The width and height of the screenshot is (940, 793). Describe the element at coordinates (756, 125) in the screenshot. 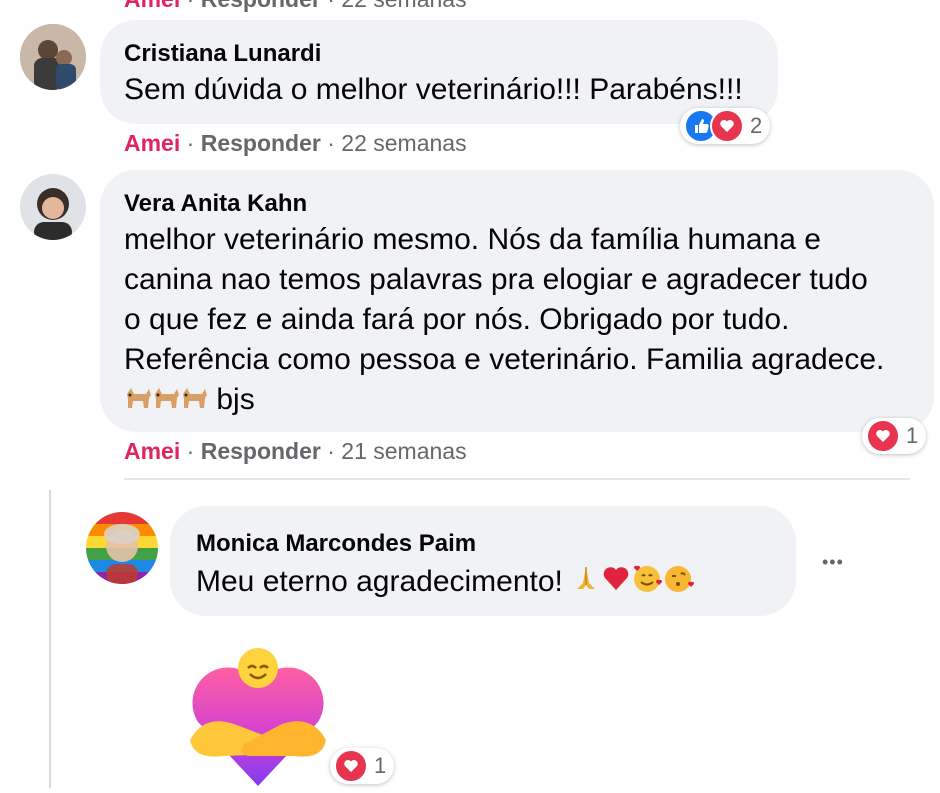

I see `reaction-count: 2` at that location.